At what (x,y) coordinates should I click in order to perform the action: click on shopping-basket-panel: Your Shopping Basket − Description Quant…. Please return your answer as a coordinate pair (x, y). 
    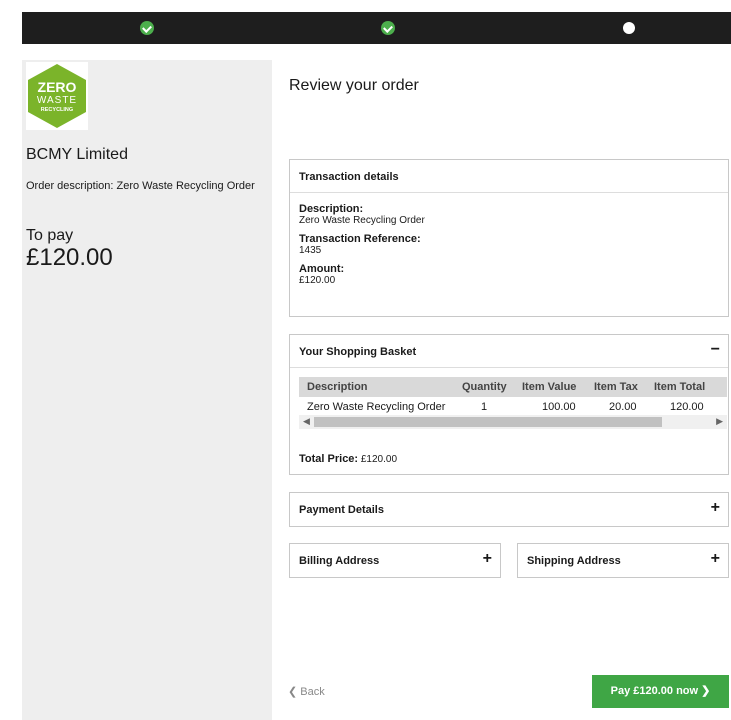
    Looking at the image, I should click on (509, 404).